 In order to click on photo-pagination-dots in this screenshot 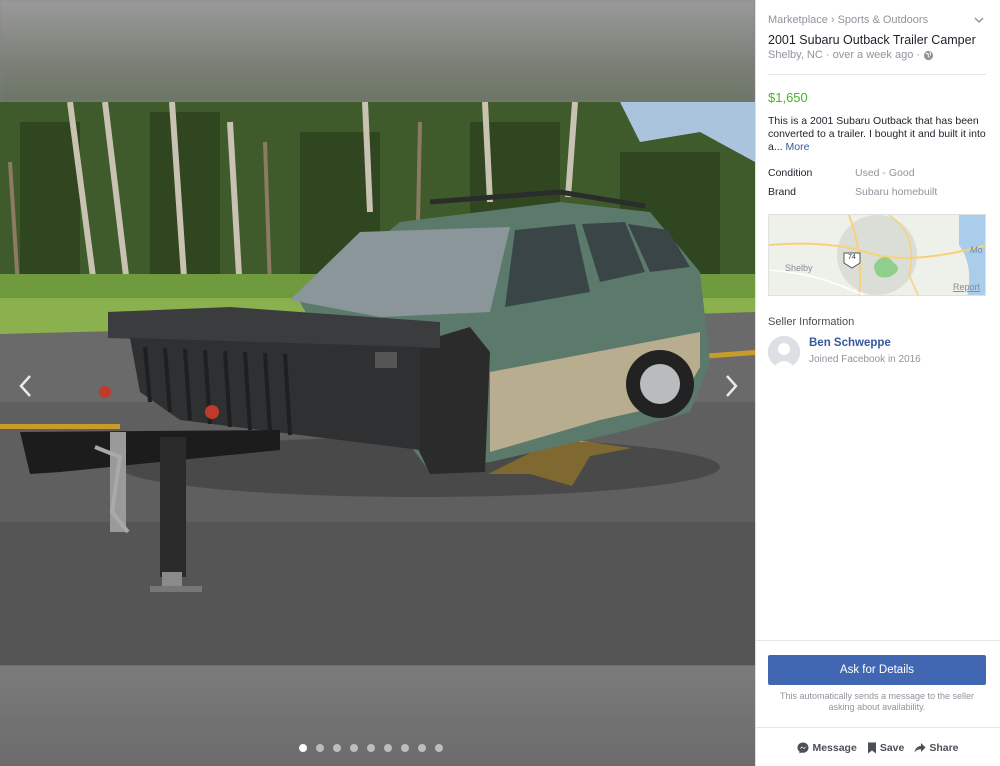, I will do `click(371, 748)`.